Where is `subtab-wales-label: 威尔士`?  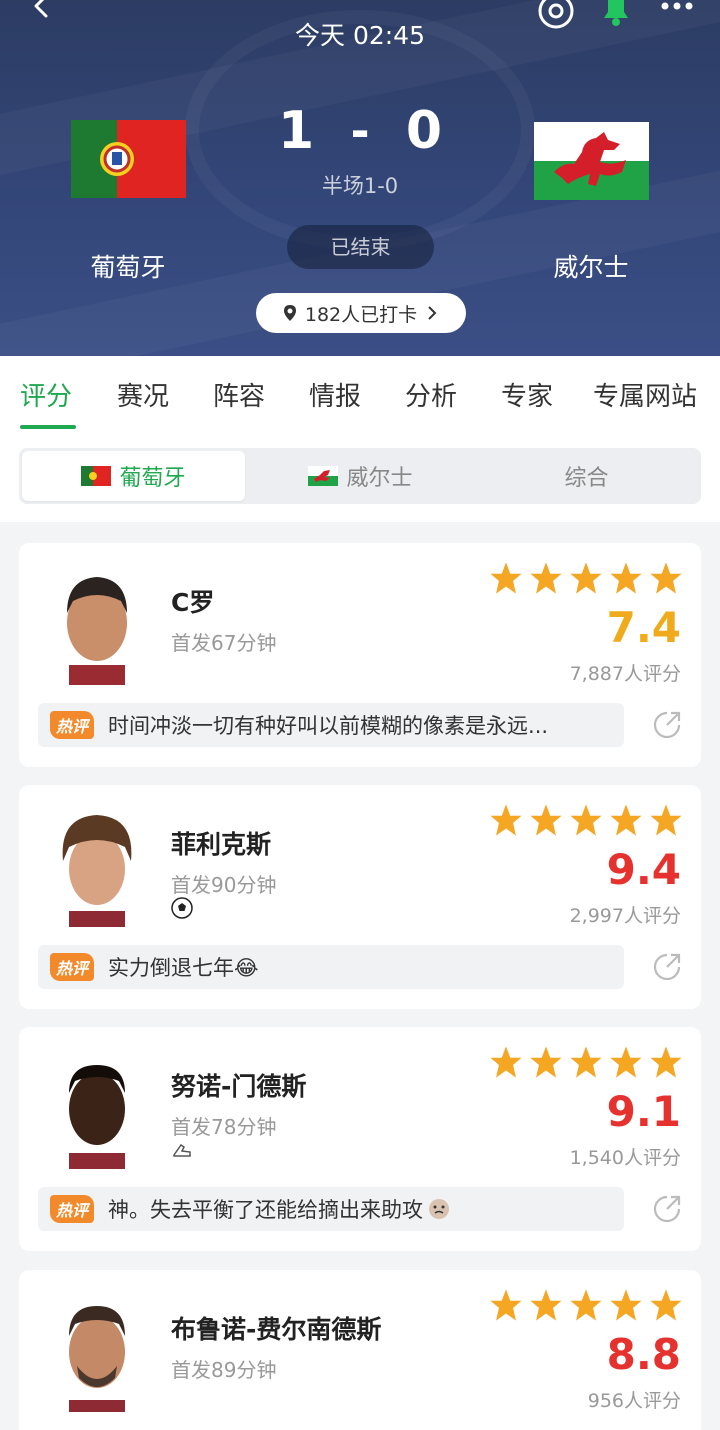 subtab-wales-label: 威尔士 is located at coordinates (379, 478).